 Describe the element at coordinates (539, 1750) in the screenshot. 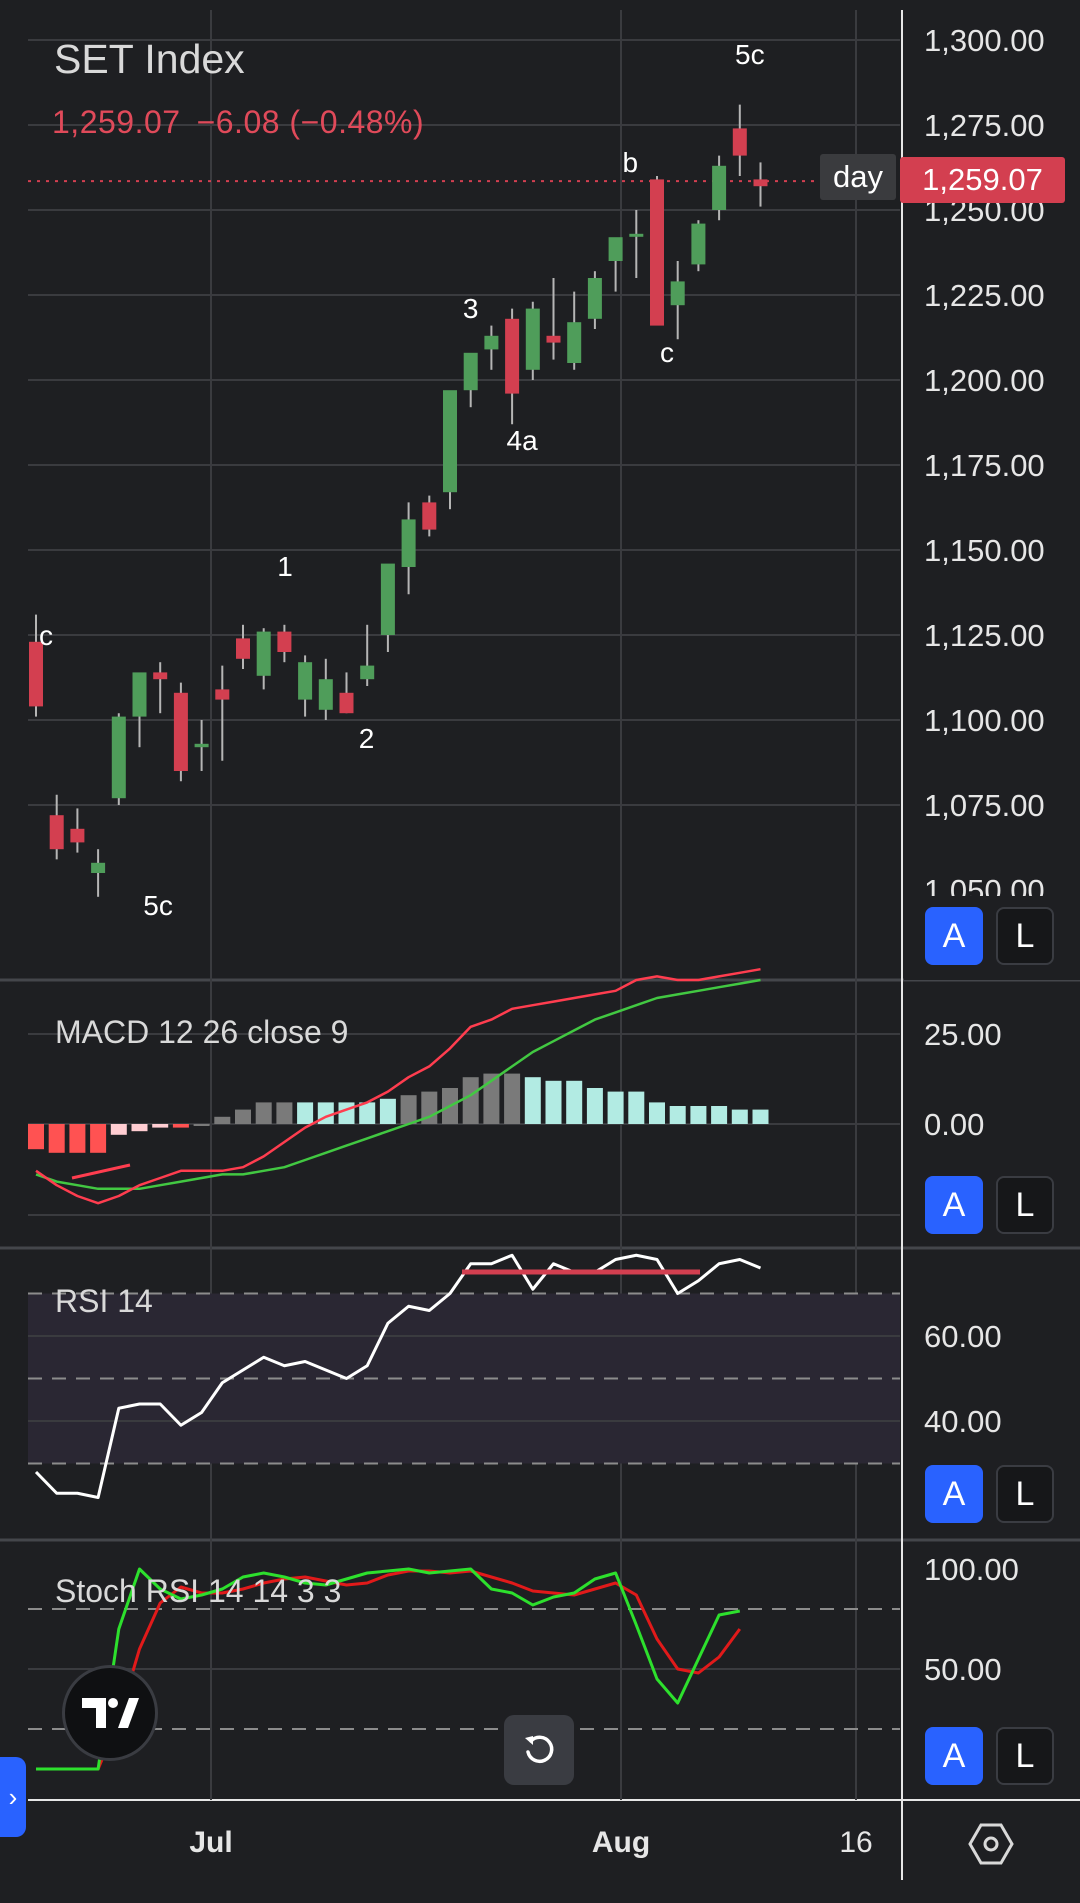

I see `reset-chart-icon` at that location.